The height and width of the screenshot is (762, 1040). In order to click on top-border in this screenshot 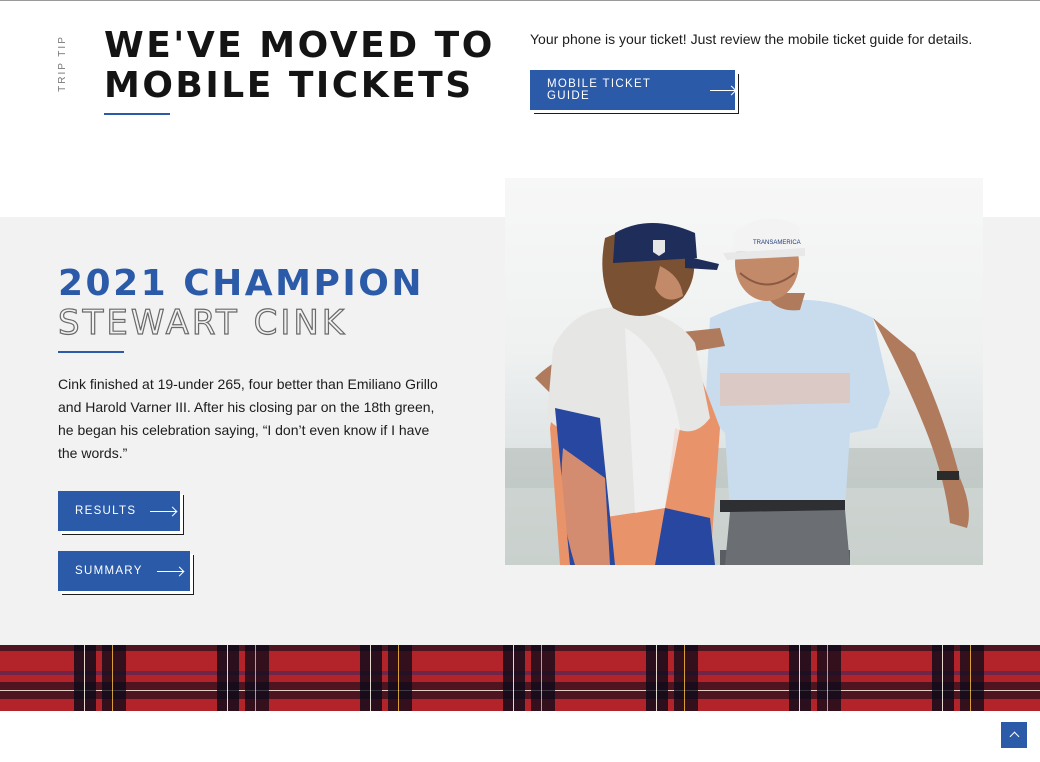, I will do `click(520, 0)`.